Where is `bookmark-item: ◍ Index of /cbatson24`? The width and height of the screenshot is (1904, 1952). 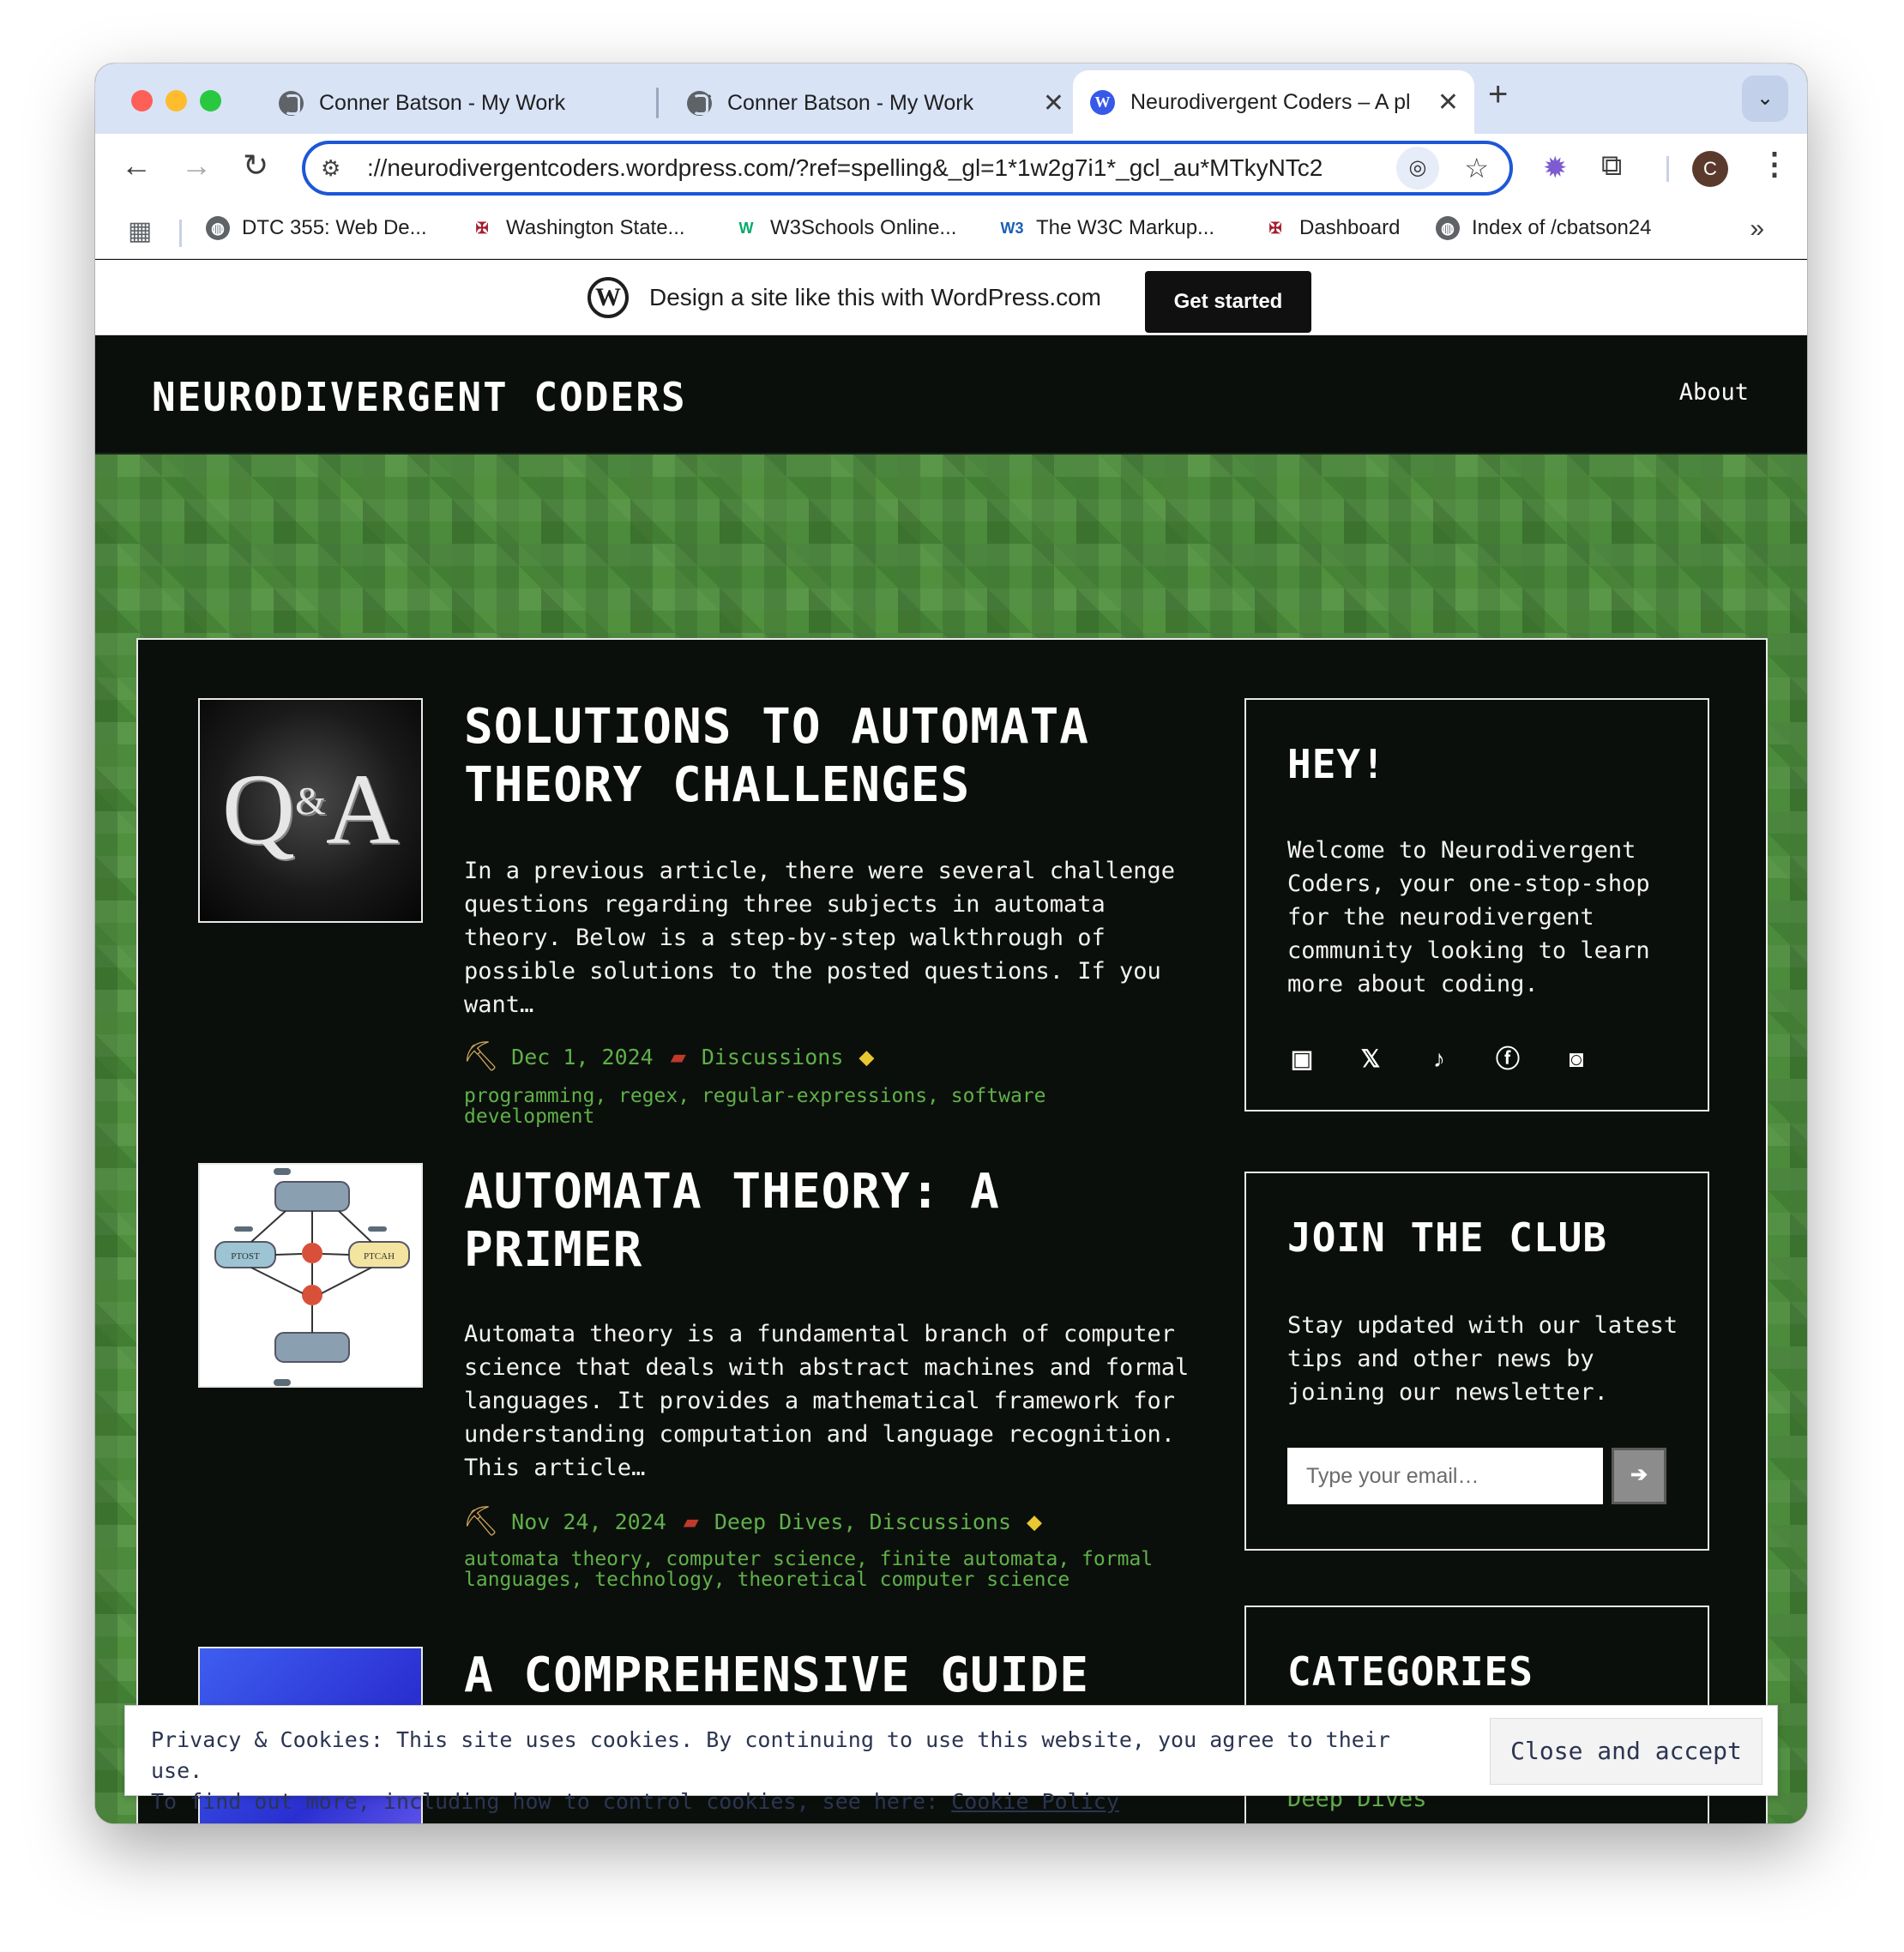
bookmark-item: ◍ Index of /cbatson24 is located at coordinates (1544, 228).